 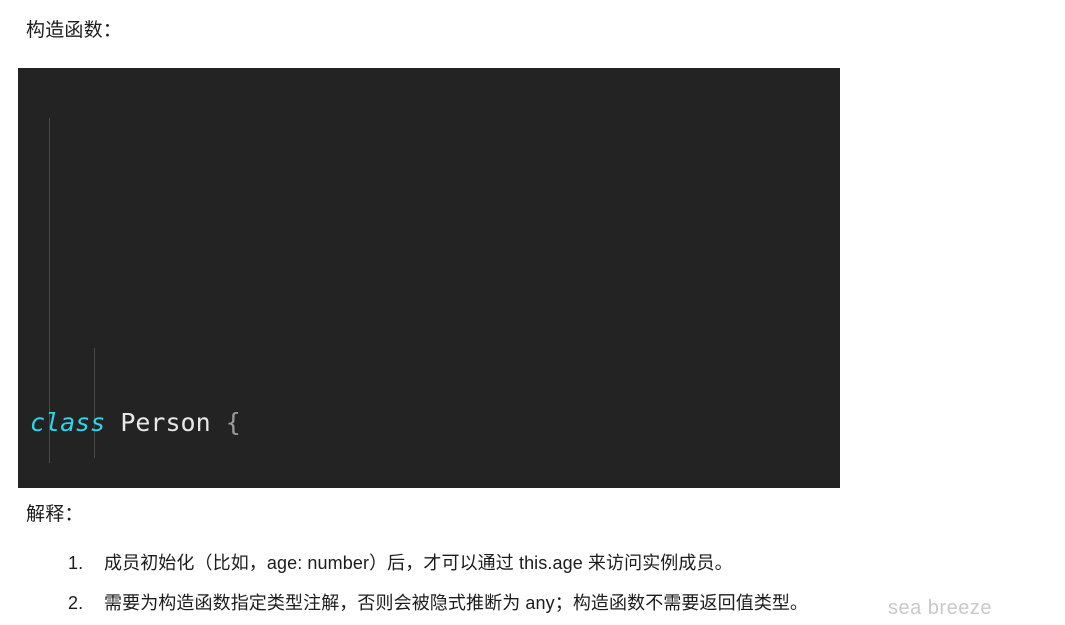 What do you see at coordinates (429, 423) in the screenshot?
I see `code-line-1: class Person {` at bounding box center [429, 423].